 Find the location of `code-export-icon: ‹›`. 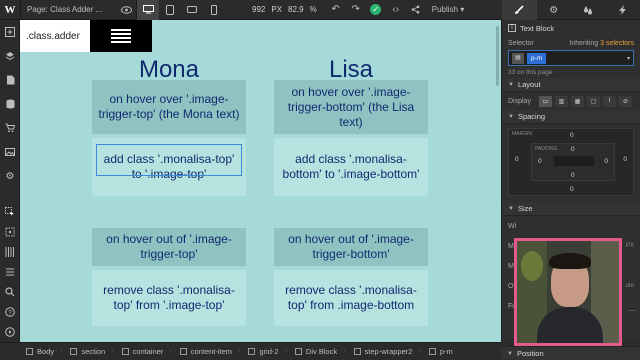

code-export-icon: ‹› is located at coordinates (396, 10).